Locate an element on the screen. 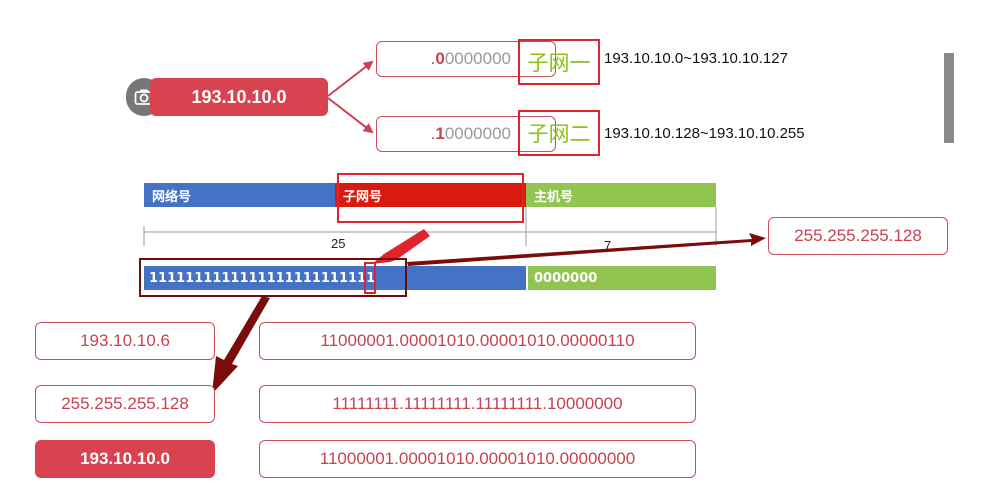  subnet-part-highlight-frame is located at coordinates (430, 198).